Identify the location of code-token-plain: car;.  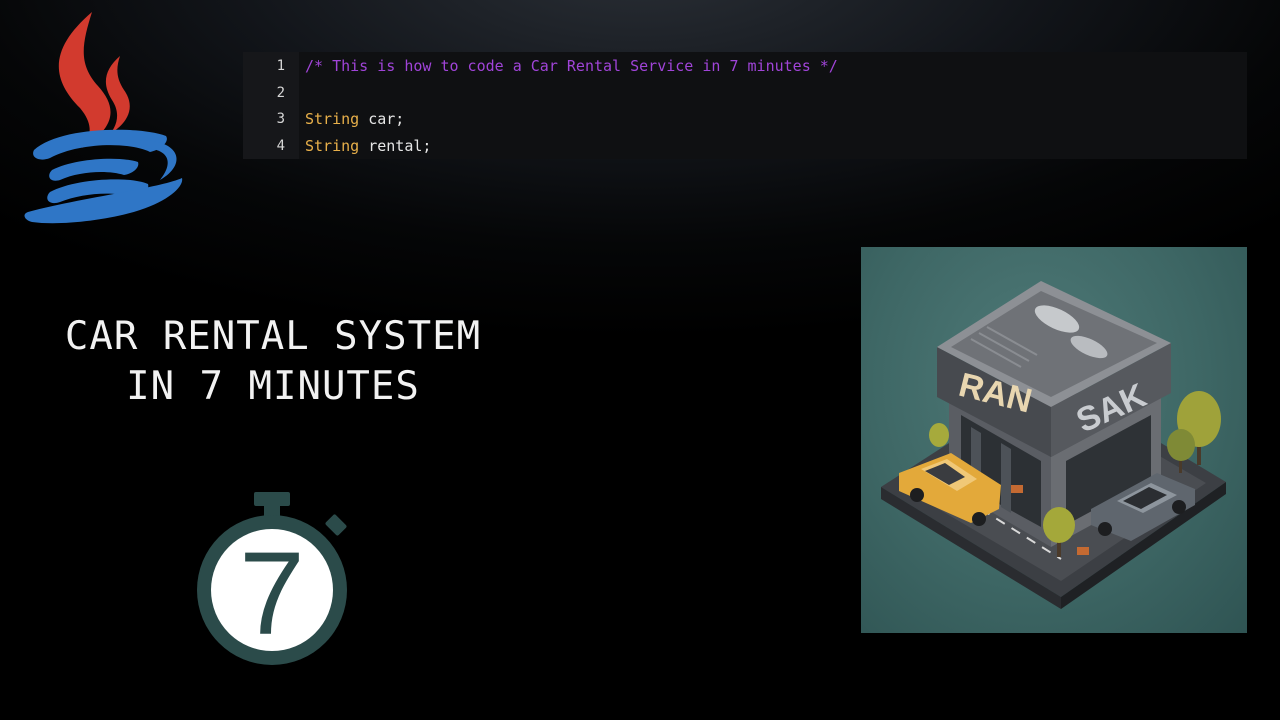
(382, 119).